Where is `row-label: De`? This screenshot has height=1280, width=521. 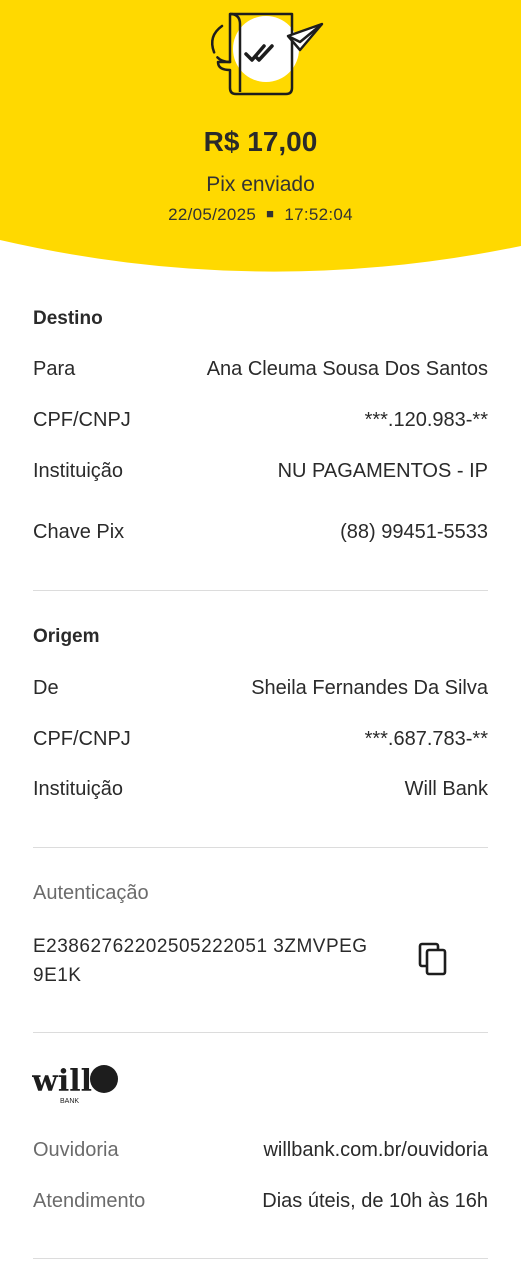 row-label: De is located at coordinates (46, 688).